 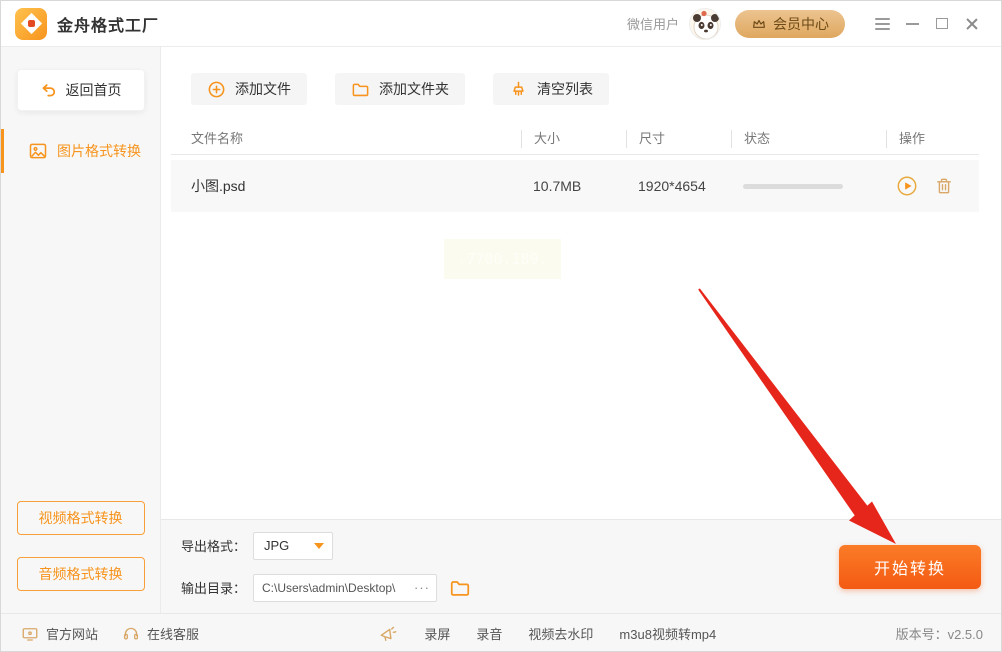 I want to click on maximize-icon, so click(x=942, y=23).